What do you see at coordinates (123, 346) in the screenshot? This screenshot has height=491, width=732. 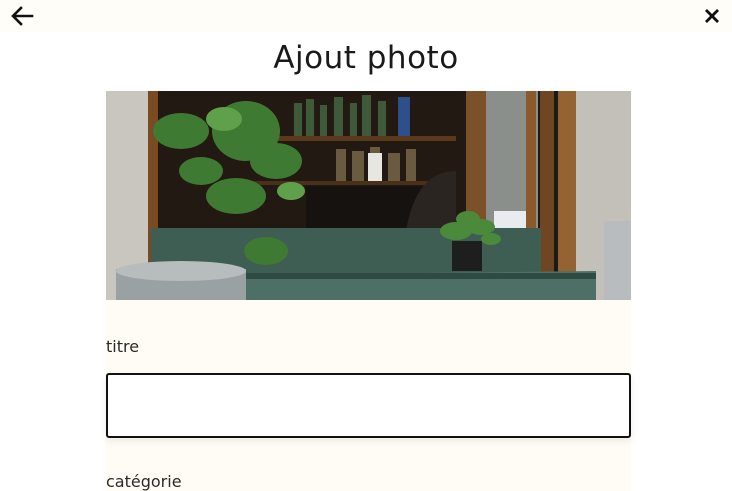 I see `titre-label: titre` at bounding box center [123, 346].